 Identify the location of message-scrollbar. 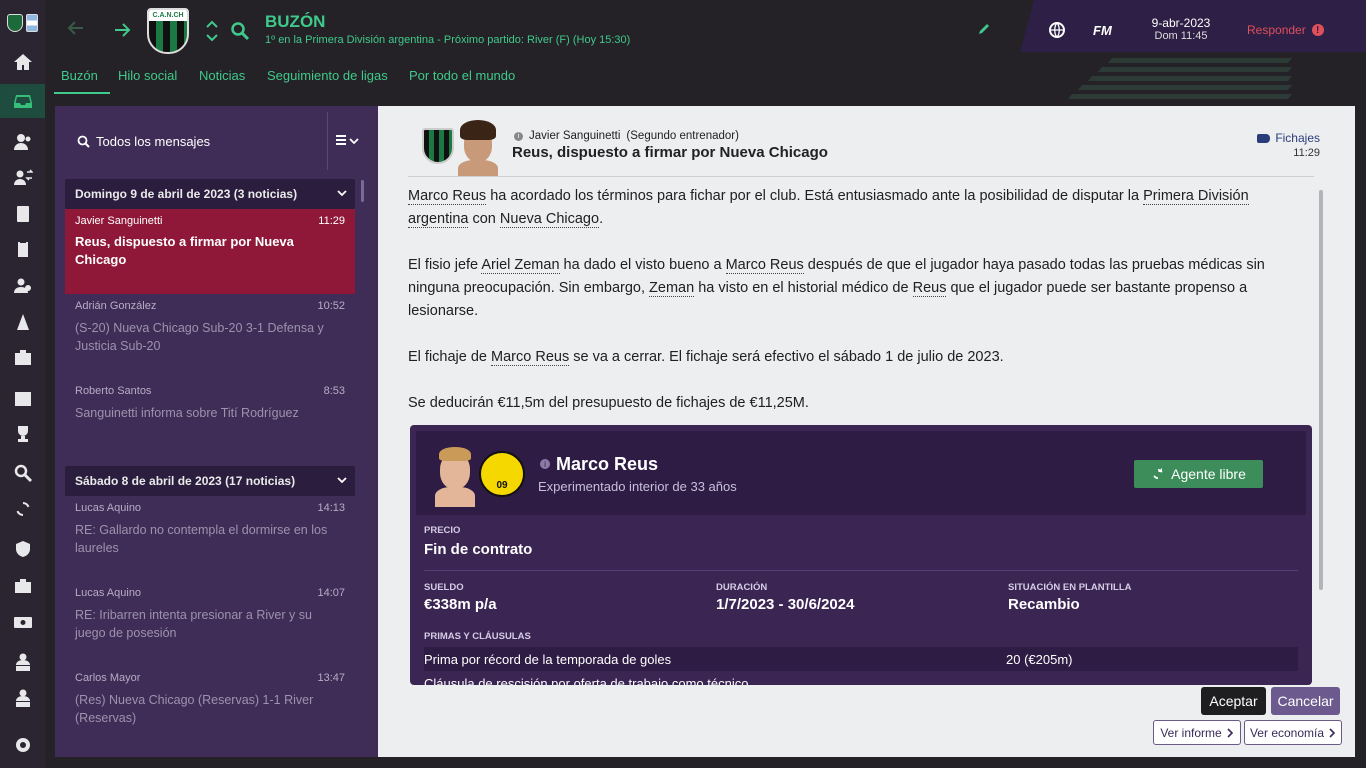
(1321, 390).